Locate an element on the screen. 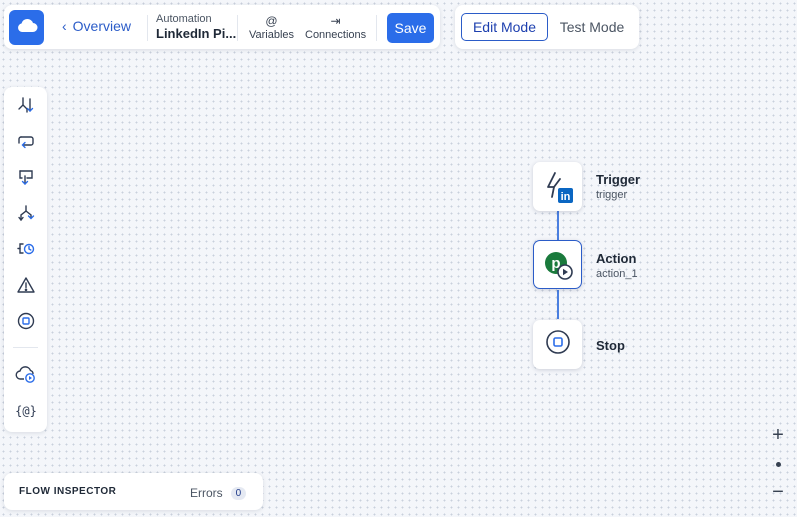 This screenshot has height=517, width=797. connections-button: ⇥ Connections is located at coordinates (335, 27).